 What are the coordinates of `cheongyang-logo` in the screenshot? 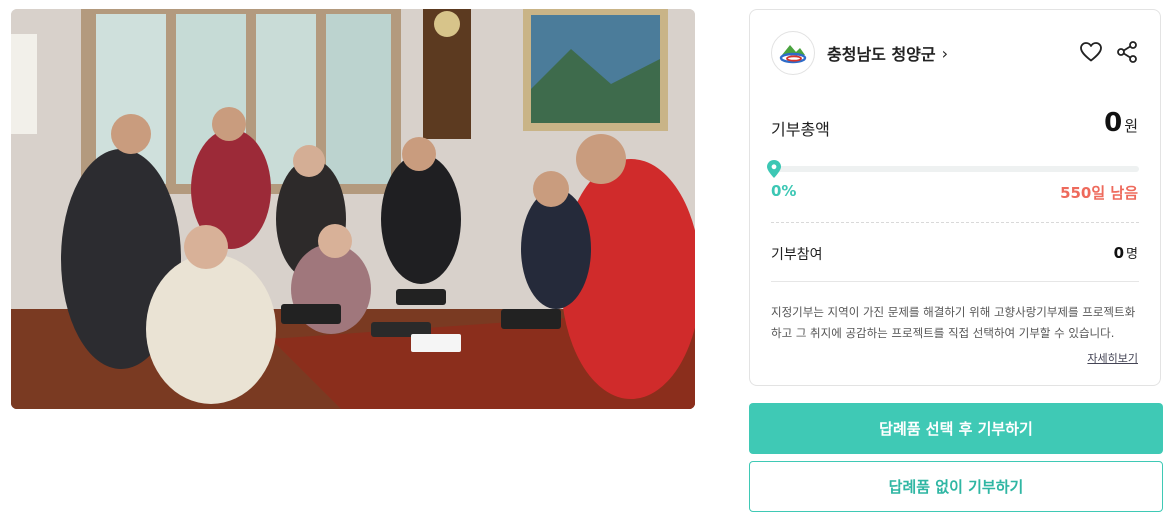 It's located at (793, 53).